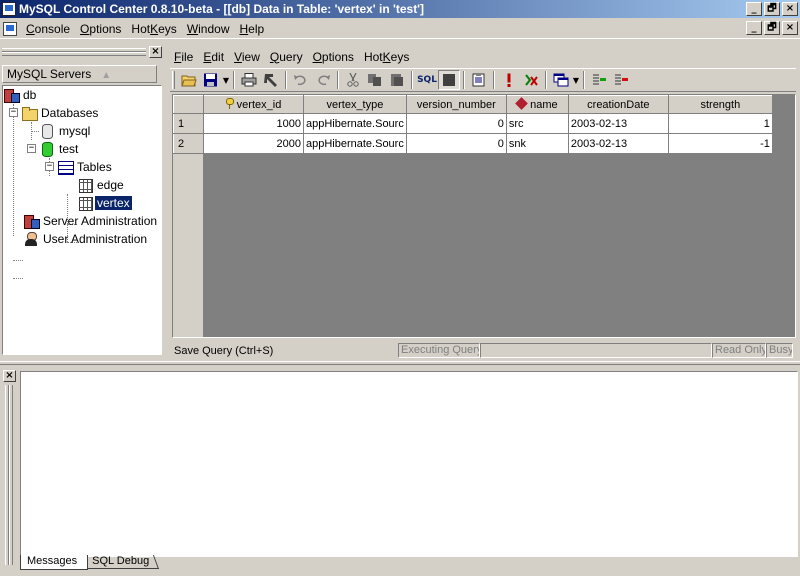 The height and width of the screenshot is (576, 800). Describe the element at coordinates (333, 57) in the screenshot. I see `menu-data-options: Options` at that location.